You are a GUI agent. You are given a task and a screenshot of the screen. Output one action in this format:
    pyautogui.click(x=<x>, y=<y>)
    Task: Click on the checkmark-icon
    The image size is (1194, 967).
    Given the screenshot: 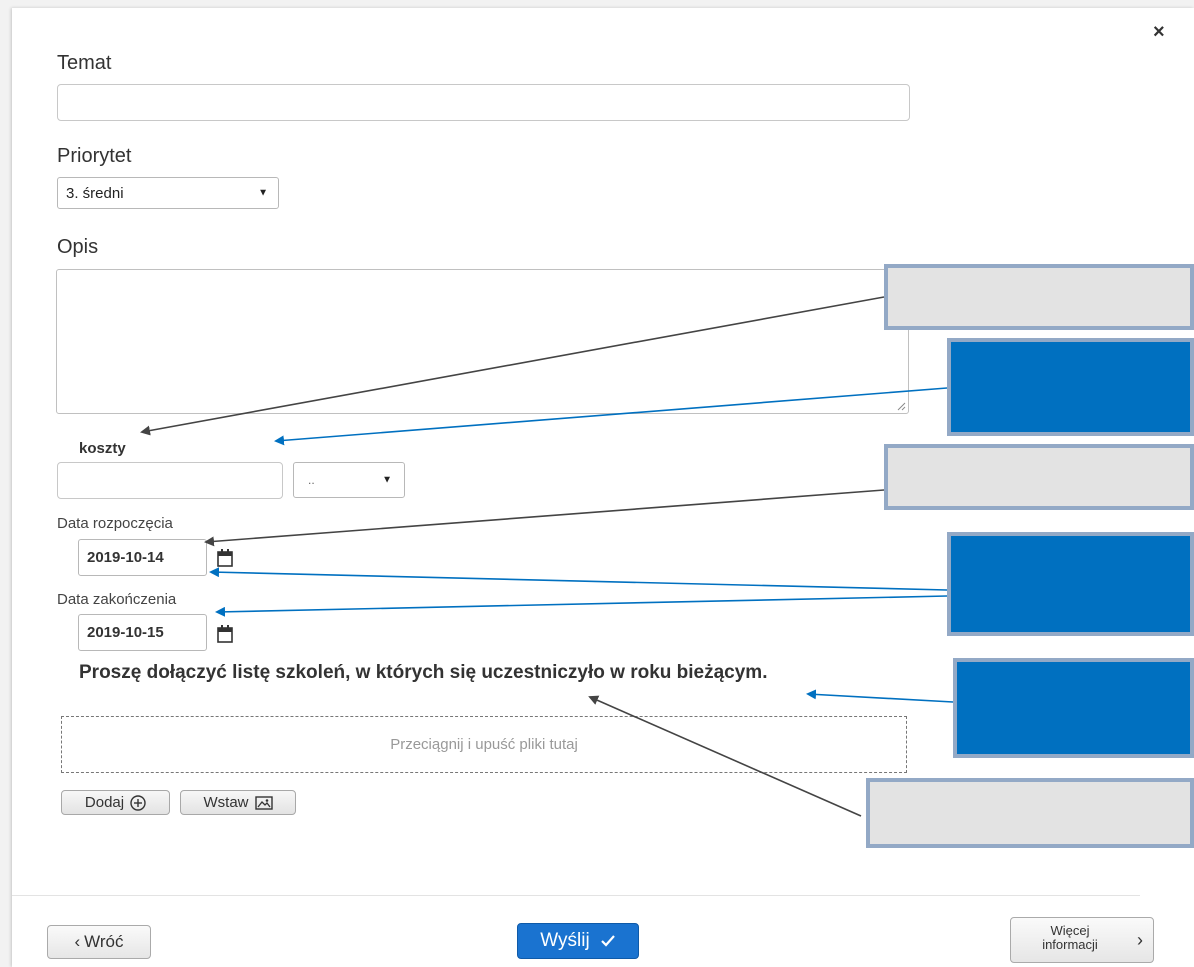 What is the action you would take?
    pyautogui.click(x=607, y=941)
    